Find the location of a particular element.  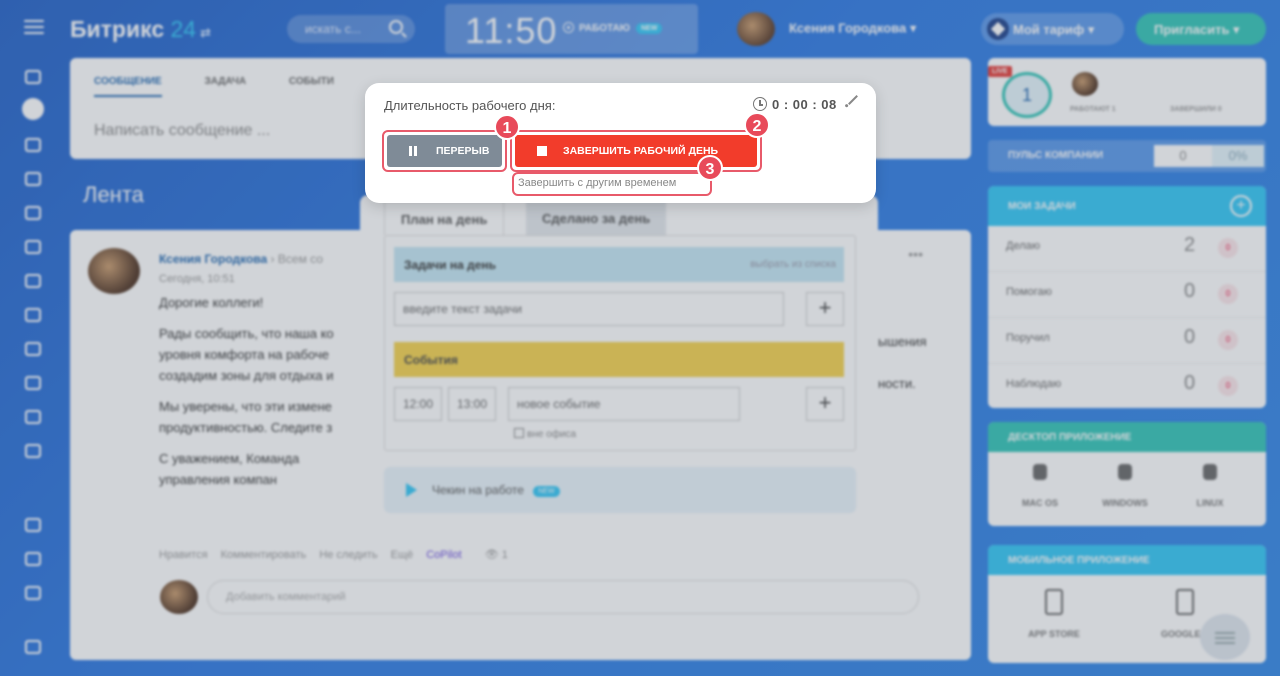

bank-icon is located at coordinates (33, 145).